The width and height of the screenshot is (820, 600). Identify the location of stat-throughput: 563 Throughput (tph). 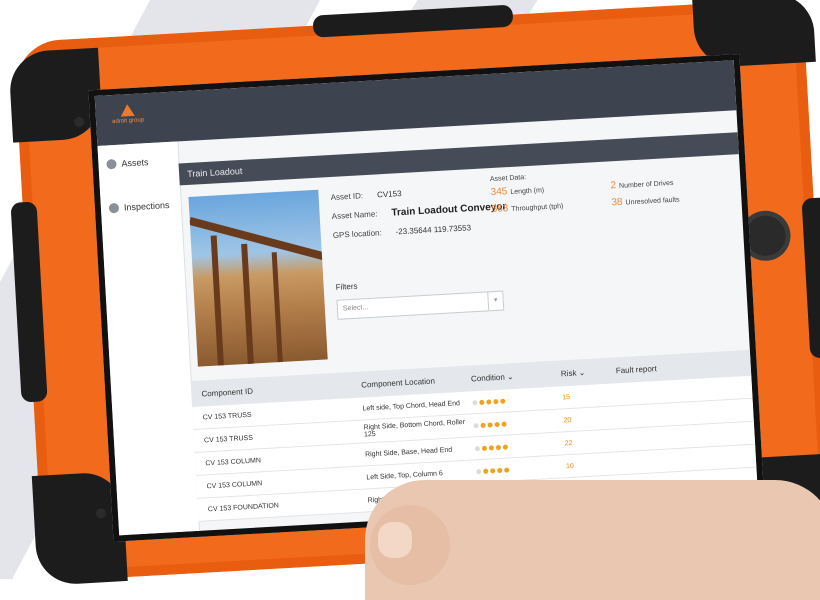
(527, 209).